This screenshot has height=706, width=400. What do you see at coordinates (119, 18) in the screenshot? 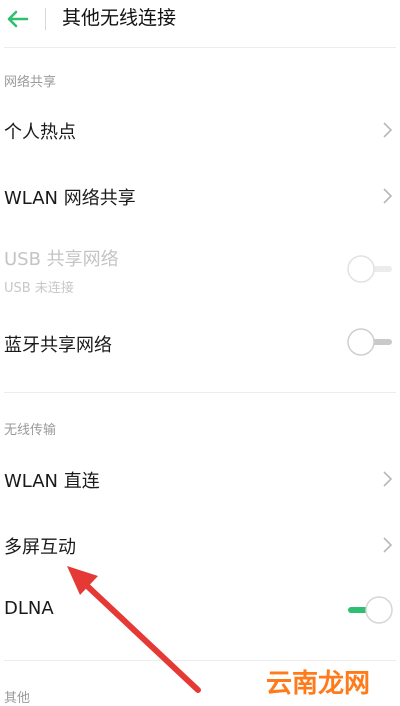
I see `page-title: 其他无线连接` at bounding box center [119, 18].